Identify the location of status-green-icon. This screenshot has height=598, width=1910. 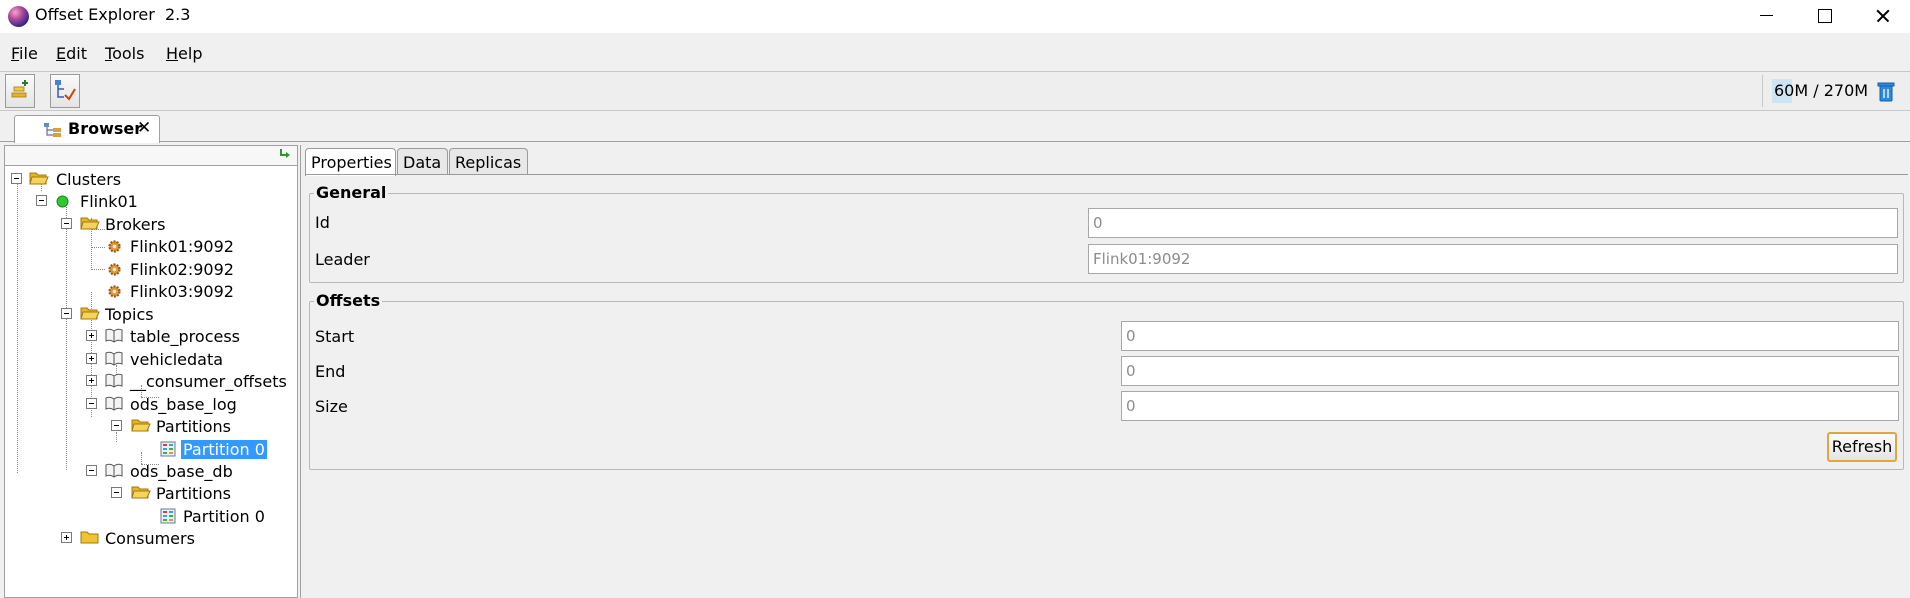
(62, 201).